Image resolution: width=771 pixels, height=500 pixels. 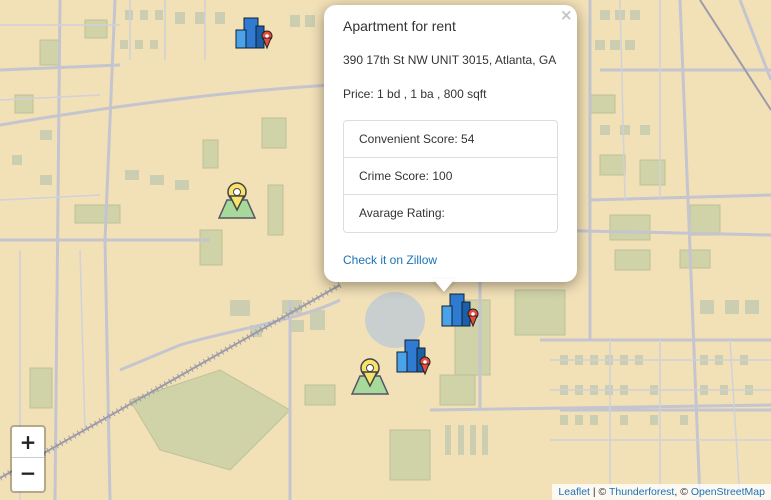 I want to click on crime-score: Crime Score: 100, so click(x=450, y=176).